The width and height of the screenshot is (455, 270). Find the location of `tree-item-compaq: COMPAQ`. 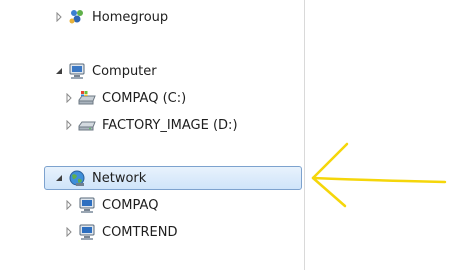

tree-item-compaq: COMPAQ is located at coordinates (111, 205).